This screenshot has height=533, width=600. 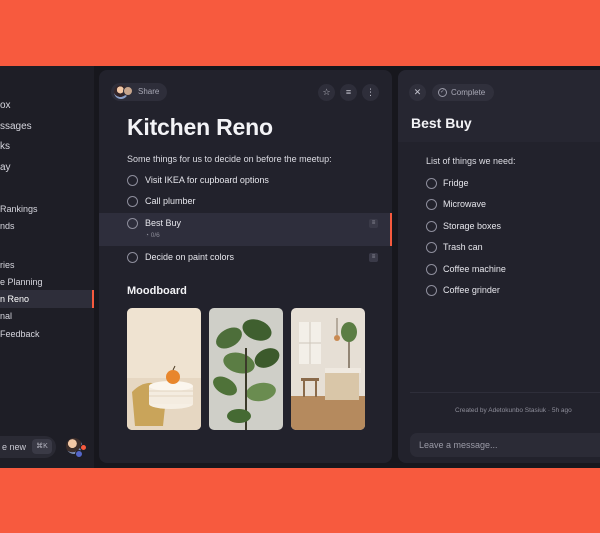 I want to click on list-item: Trash can, so click(x=499, y=248).